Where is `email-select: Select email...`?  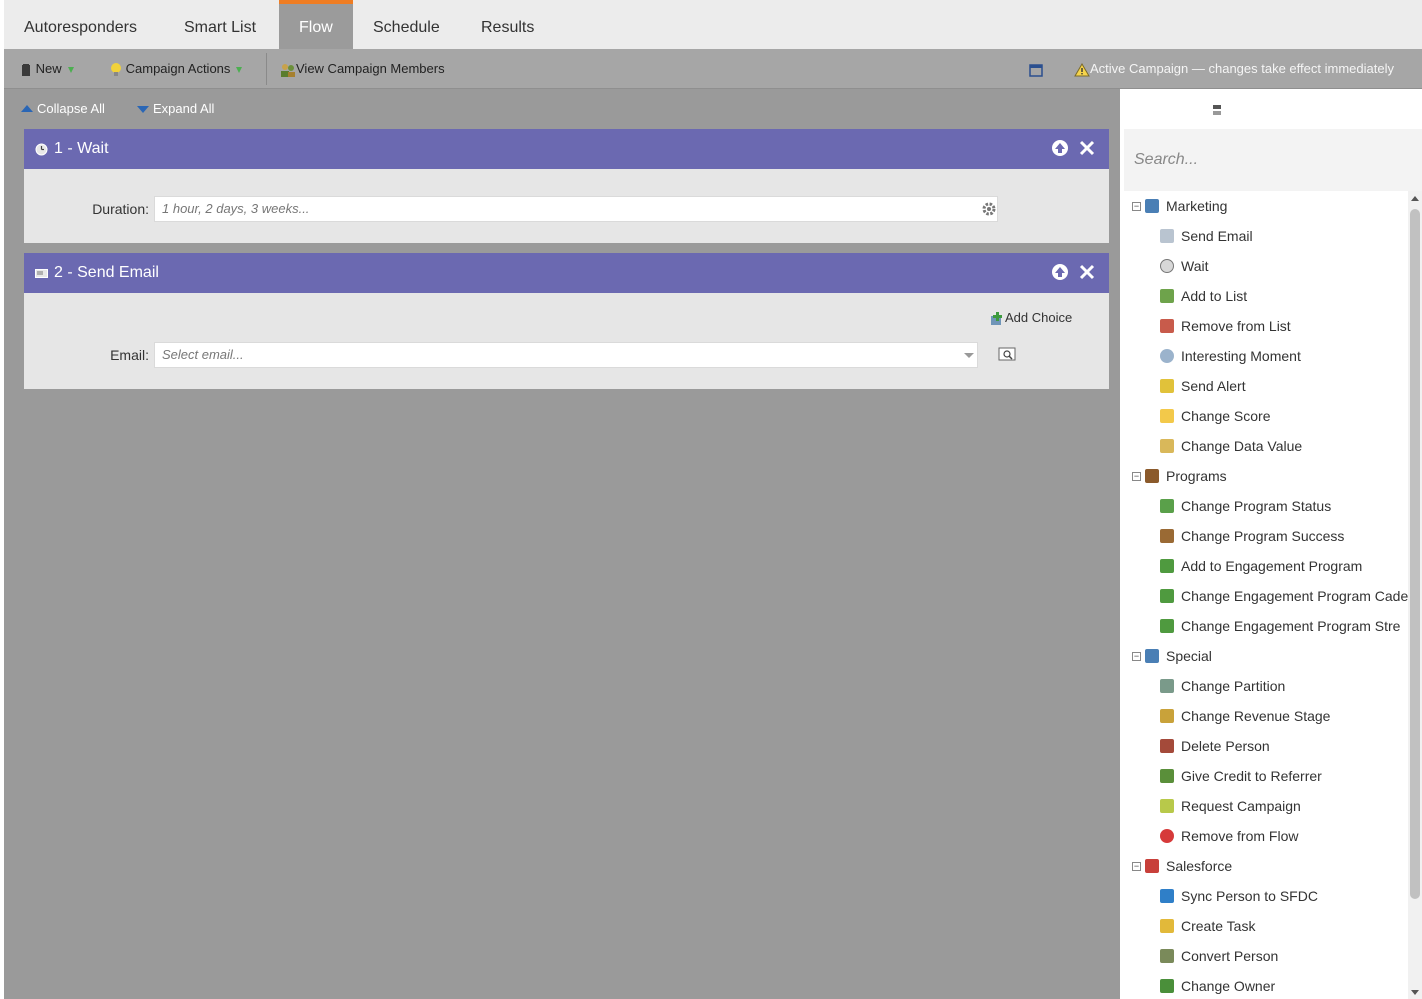 email-select: Select email... is located at coordinates (566, 355).